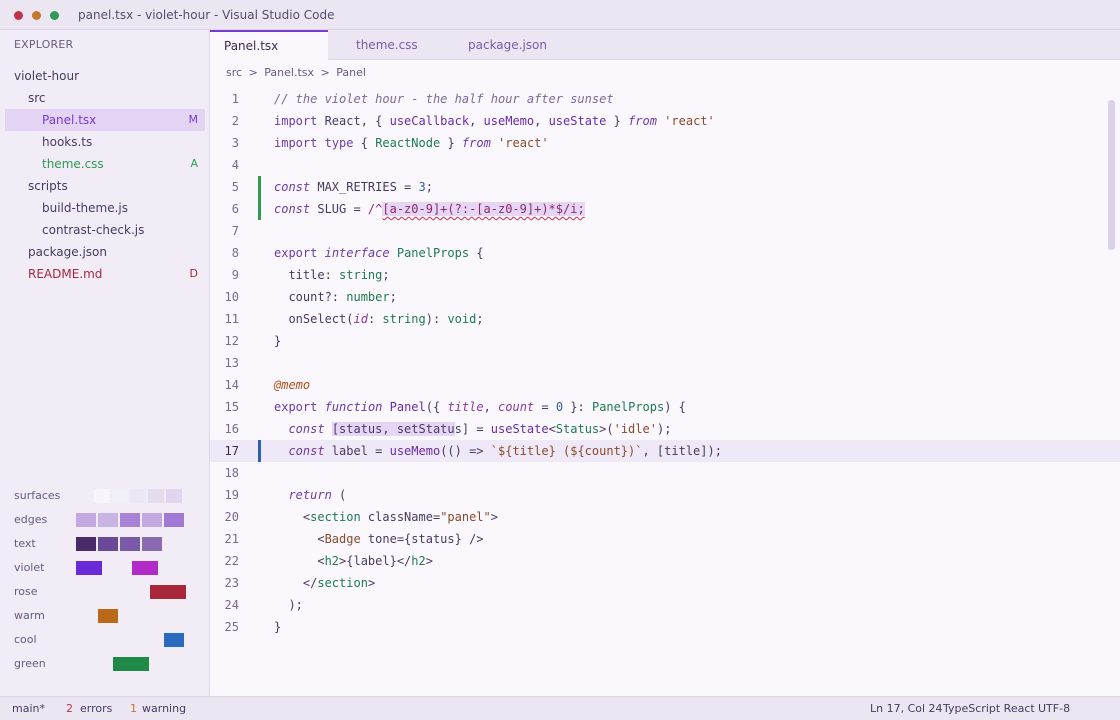 The image size is (1120, 720). What do you see at coordinates (224, 99) in the screenshot?
I see `line-number: 1` at bounding box center [224, 99].